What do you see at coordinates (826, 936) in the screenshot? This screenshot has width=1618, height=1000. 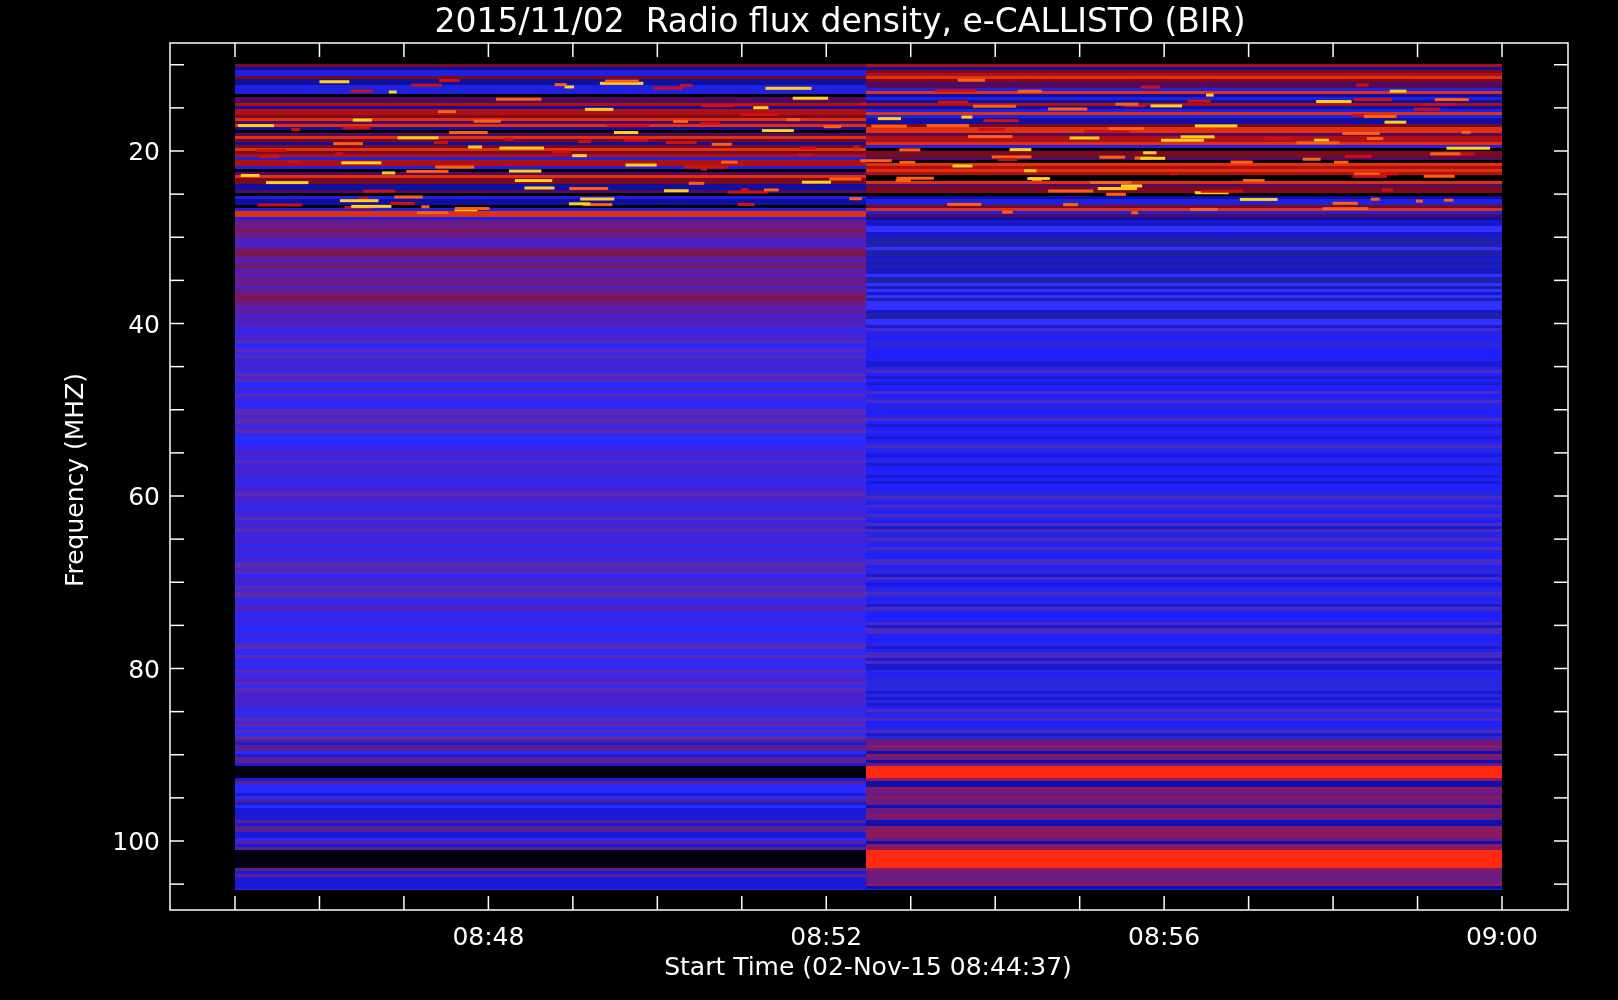 I see `tick-label: 08:52` at bounding box center [826, 936].